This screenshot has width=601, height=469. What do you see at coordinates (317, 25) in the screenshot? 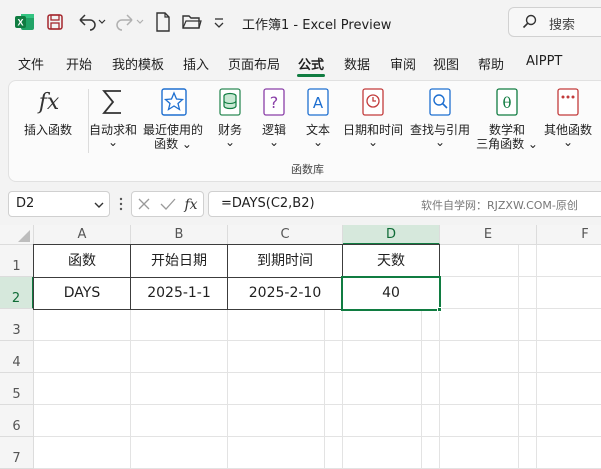
I see `window-title: 工作簿1 - Excel Preview` at bounding box center [317, 25].